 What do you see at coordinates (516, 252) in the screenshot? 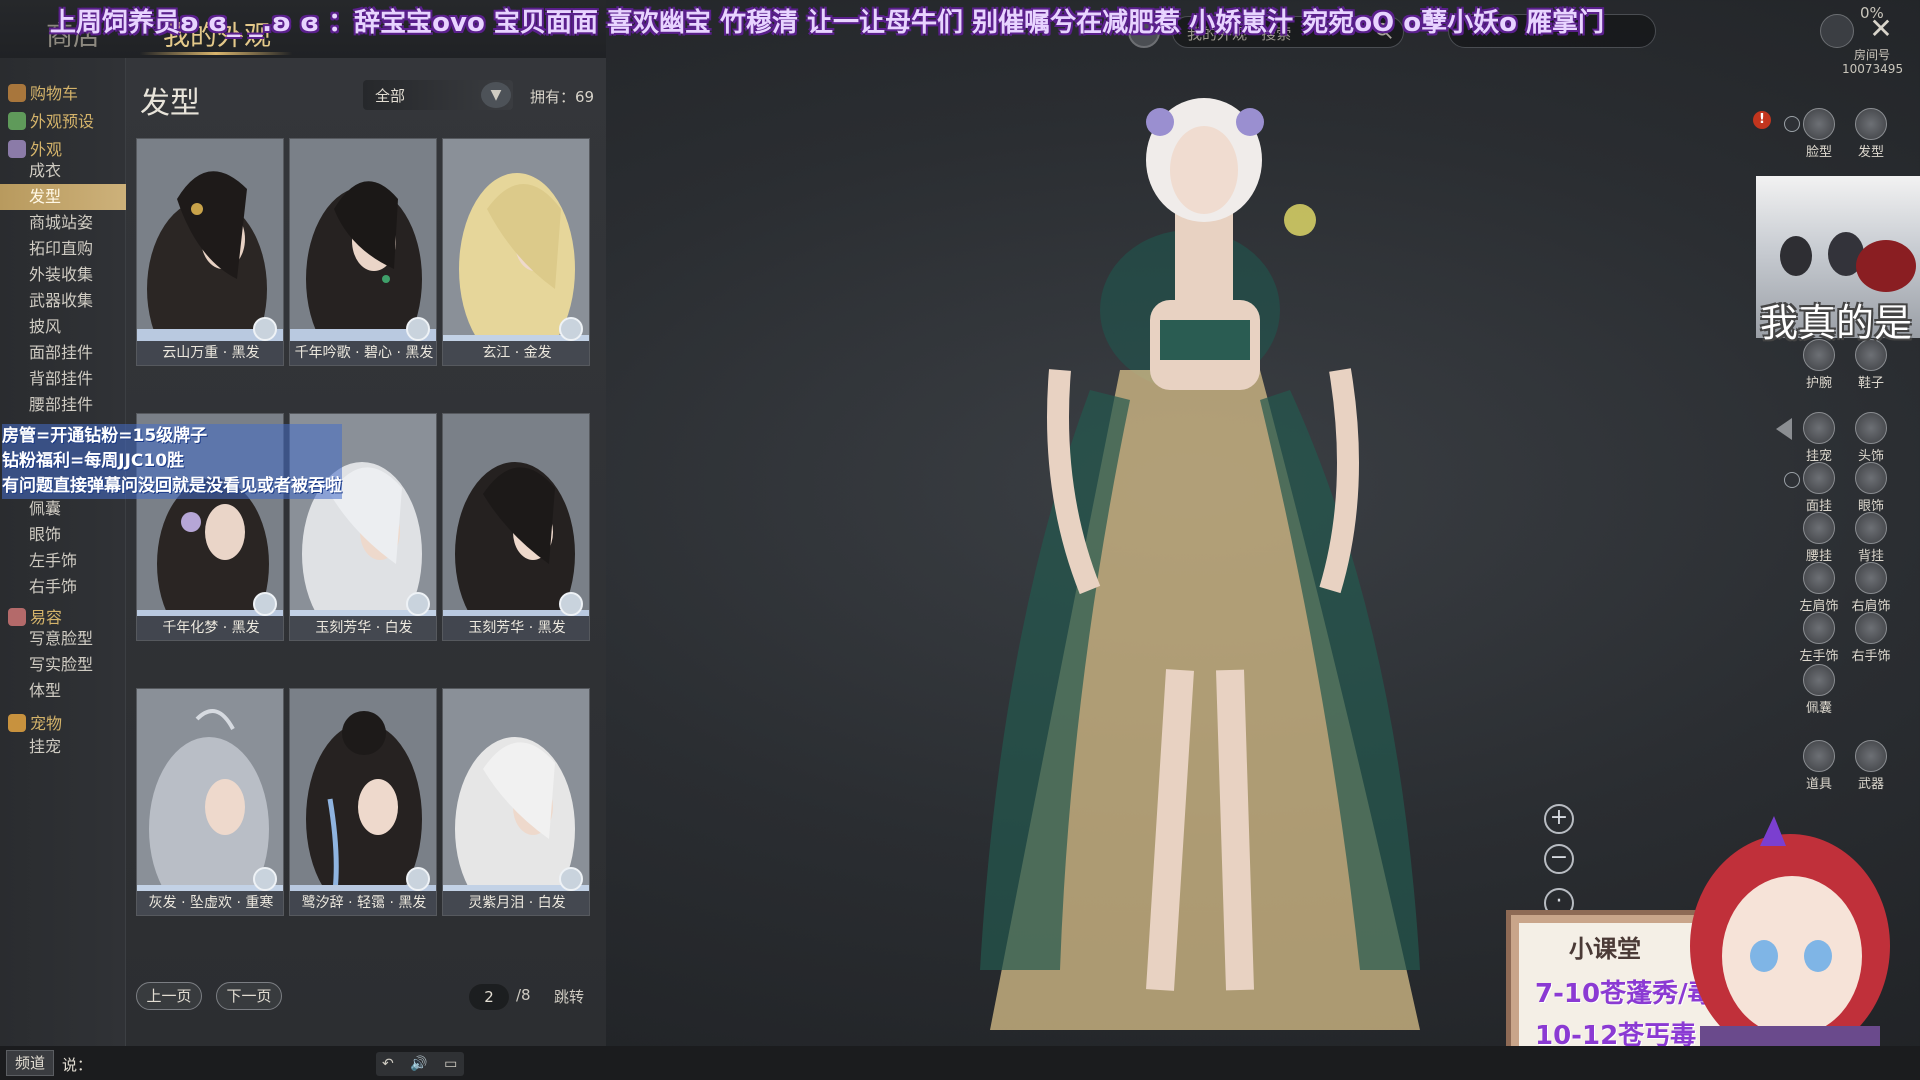
I see `hairstyle-card: 玄江 · 金发` at bounding box center [516, 252].